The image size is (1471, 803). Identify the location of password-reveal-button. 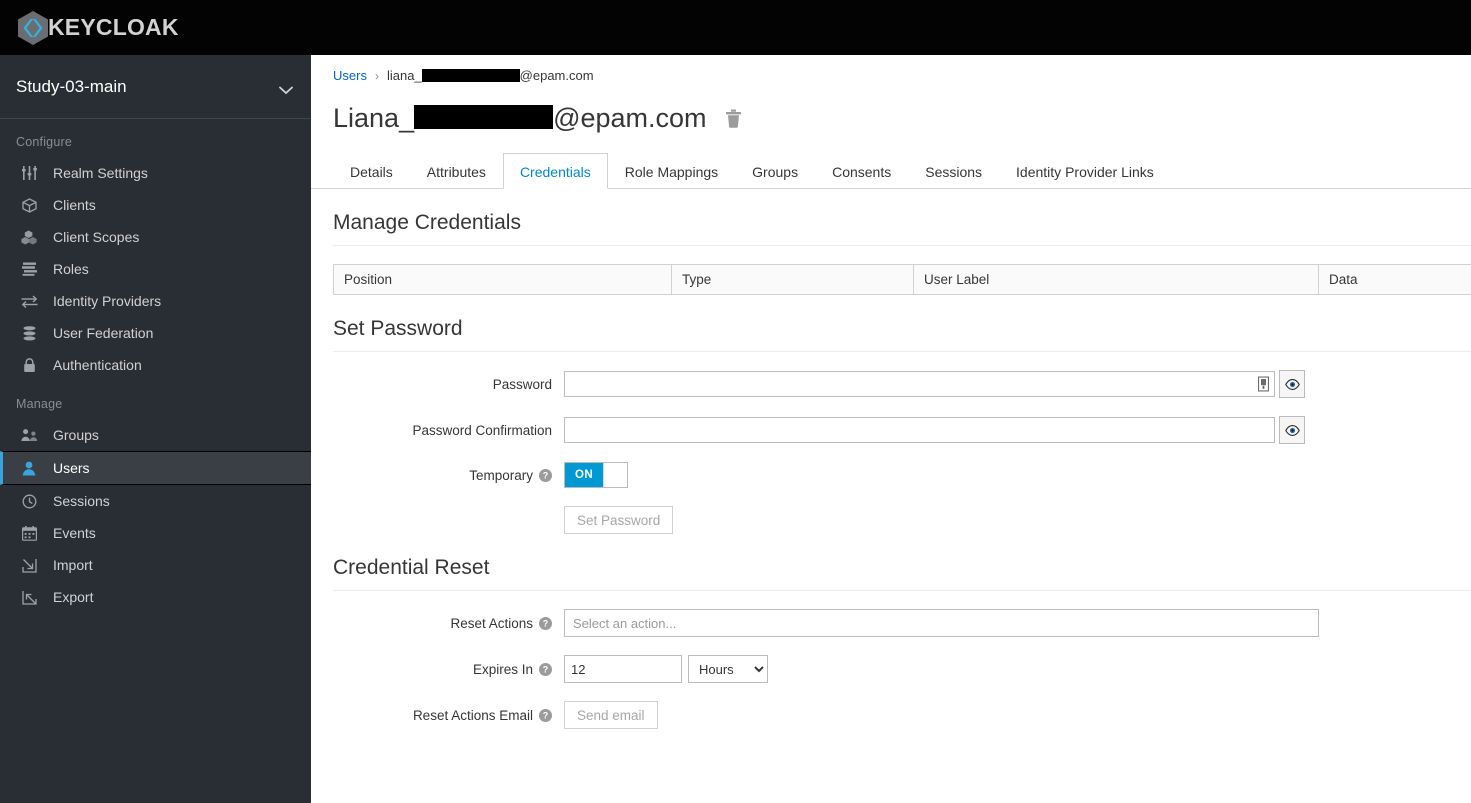
(1292, 384).